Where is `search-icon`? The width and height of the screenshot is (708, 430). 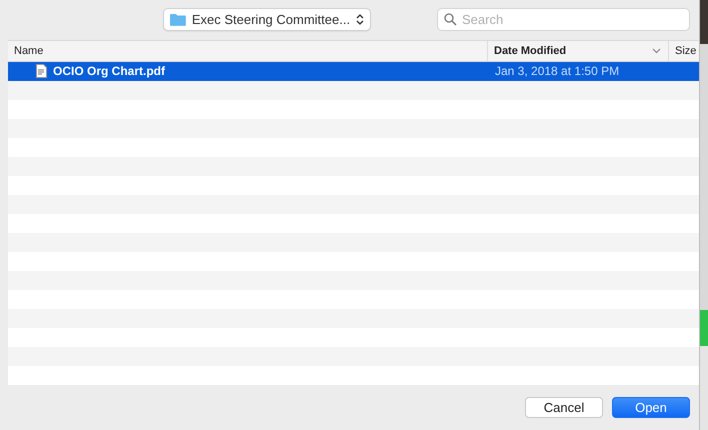
search-icon is located at coordinates (450, 19).